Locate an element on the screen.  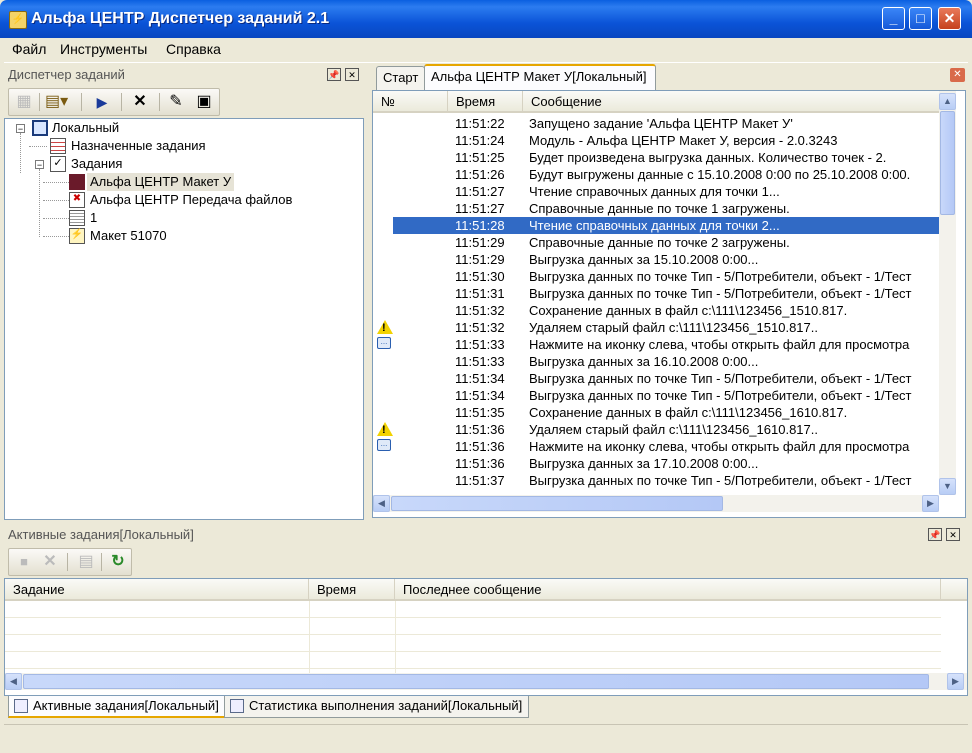
tab-start: Старт is located at coordinates (401, 78).